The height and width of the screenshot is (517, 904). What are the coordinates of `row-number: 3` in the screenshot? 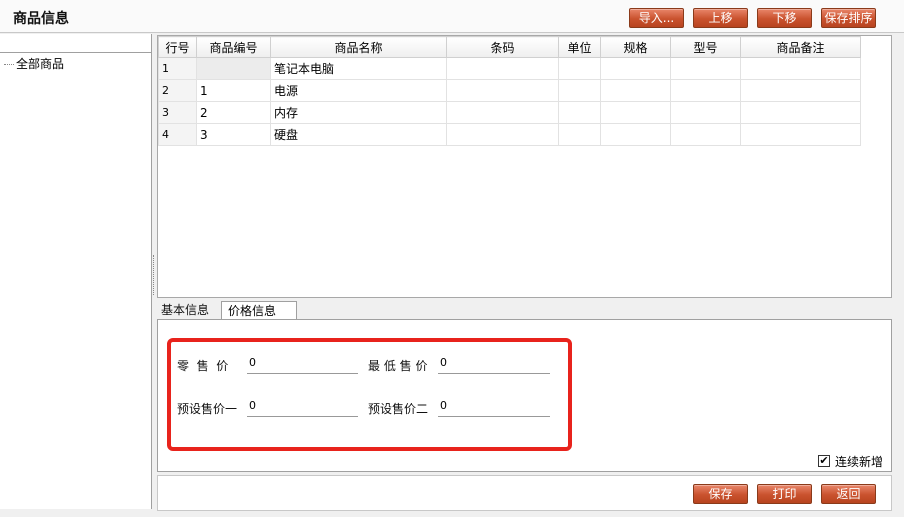 It's located at (177, 112).